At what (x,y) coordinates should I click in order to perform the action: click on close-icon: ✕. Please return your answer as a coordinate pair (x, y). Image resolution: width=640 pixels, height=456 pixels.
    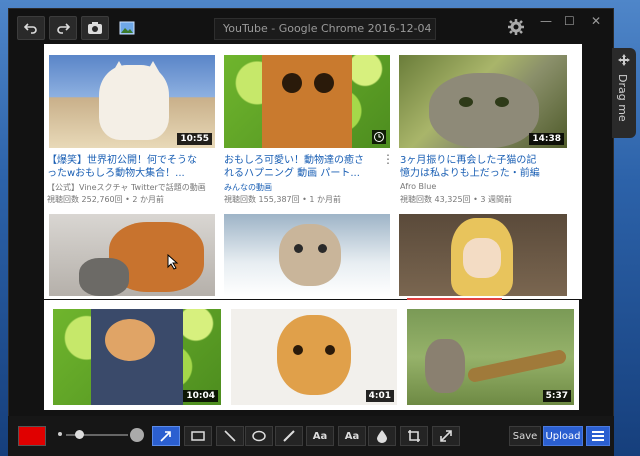
    Looking at the image, I should click on (596, 21).